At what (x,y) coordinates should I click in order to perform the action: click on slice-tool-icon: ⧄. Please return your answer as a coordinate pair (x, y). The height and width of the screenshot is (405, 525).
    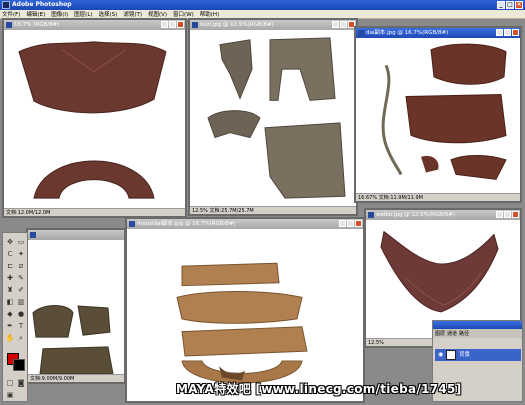
    Looking at the image, I should click on (21, 266).